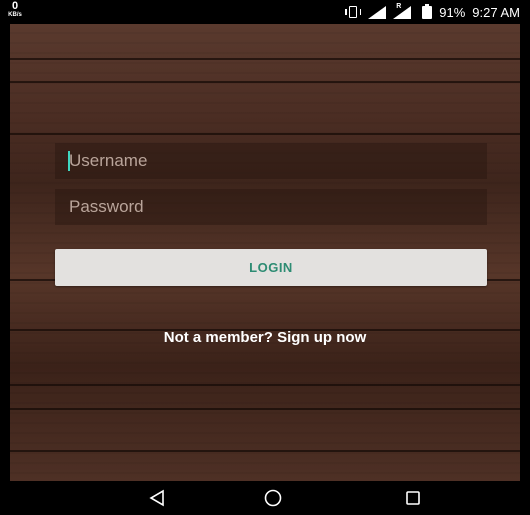 This screenshot has height=515, width=530. I want to click on status-icons: R 91% 9:27 AM, so click(432, 12).